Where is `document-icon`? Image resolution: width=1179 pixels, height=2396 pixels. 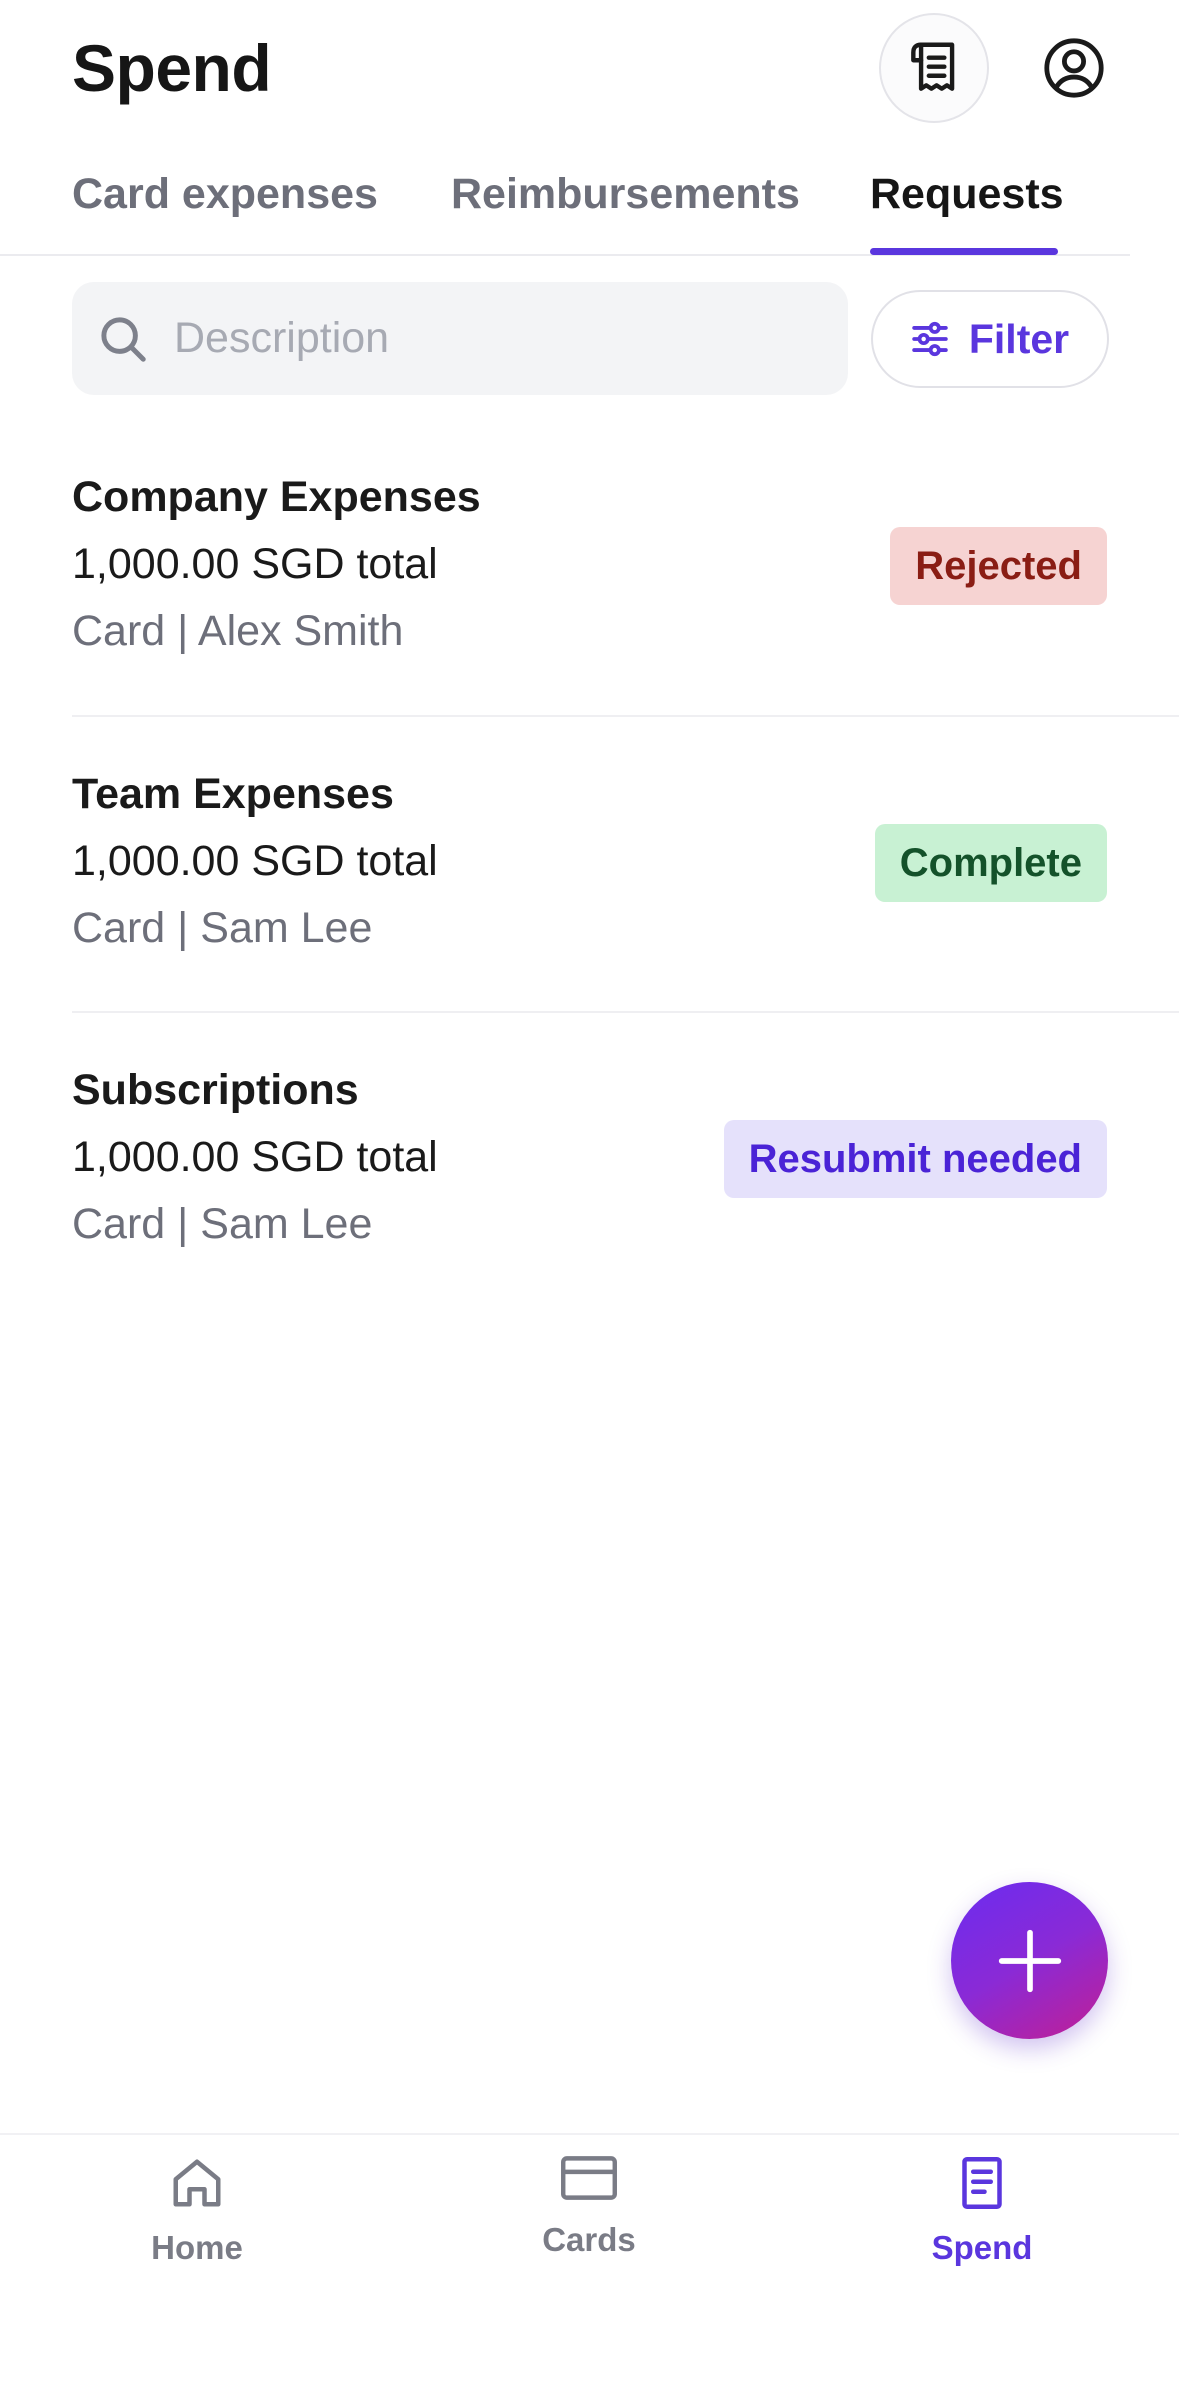
document-icon is located at coordinates (982, 2183).